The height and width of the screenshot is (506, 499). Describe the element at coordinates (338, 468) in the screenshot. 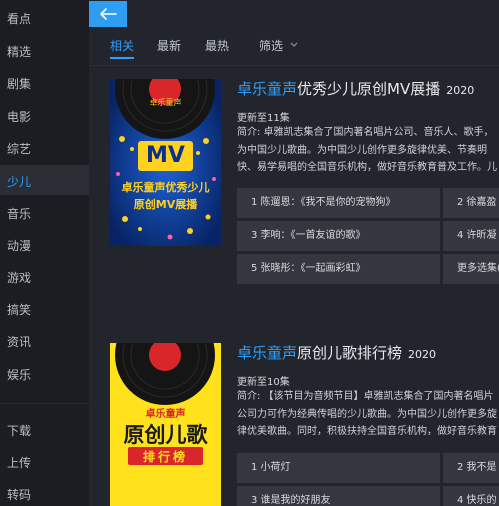

I see `episode-item: 1 小荷灯` at that location.